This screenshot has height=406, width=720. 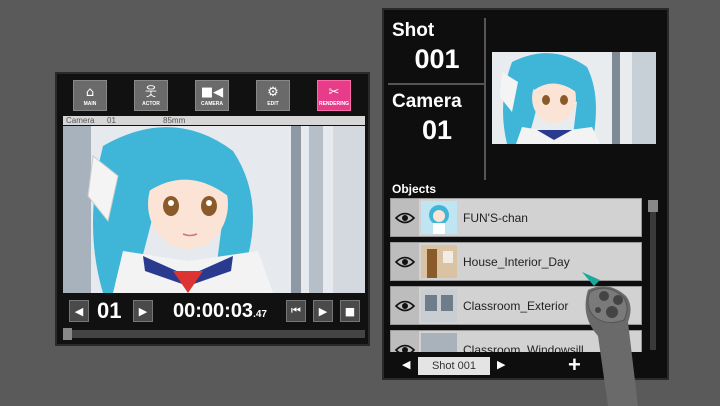 What do you see at coordinates (413, 30) in the screenshot?
I see `shot-label: Shot` at bounding box center [413, 30].